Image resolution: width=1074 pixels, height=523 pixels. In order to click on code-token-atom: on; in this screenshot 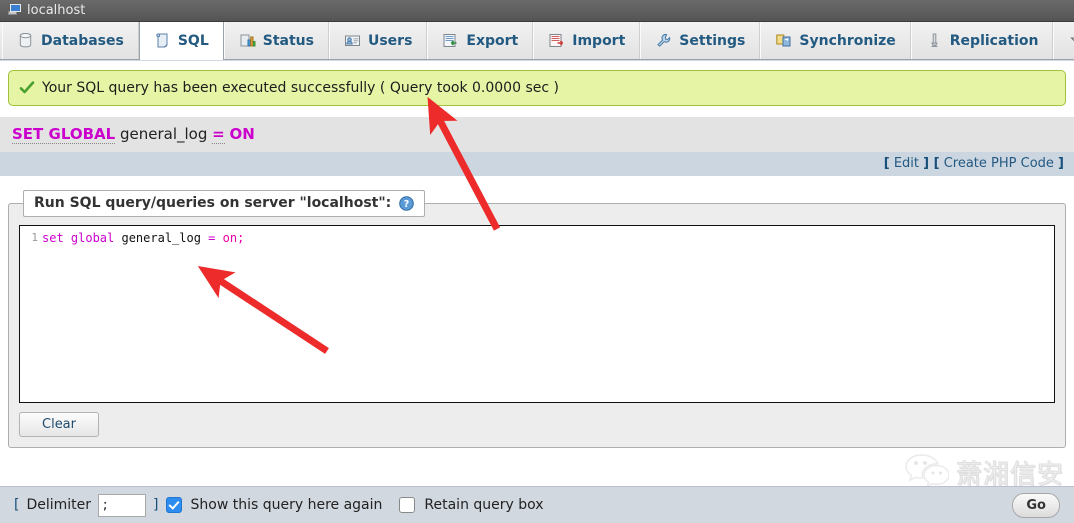, I will do `click(230, 238)`.